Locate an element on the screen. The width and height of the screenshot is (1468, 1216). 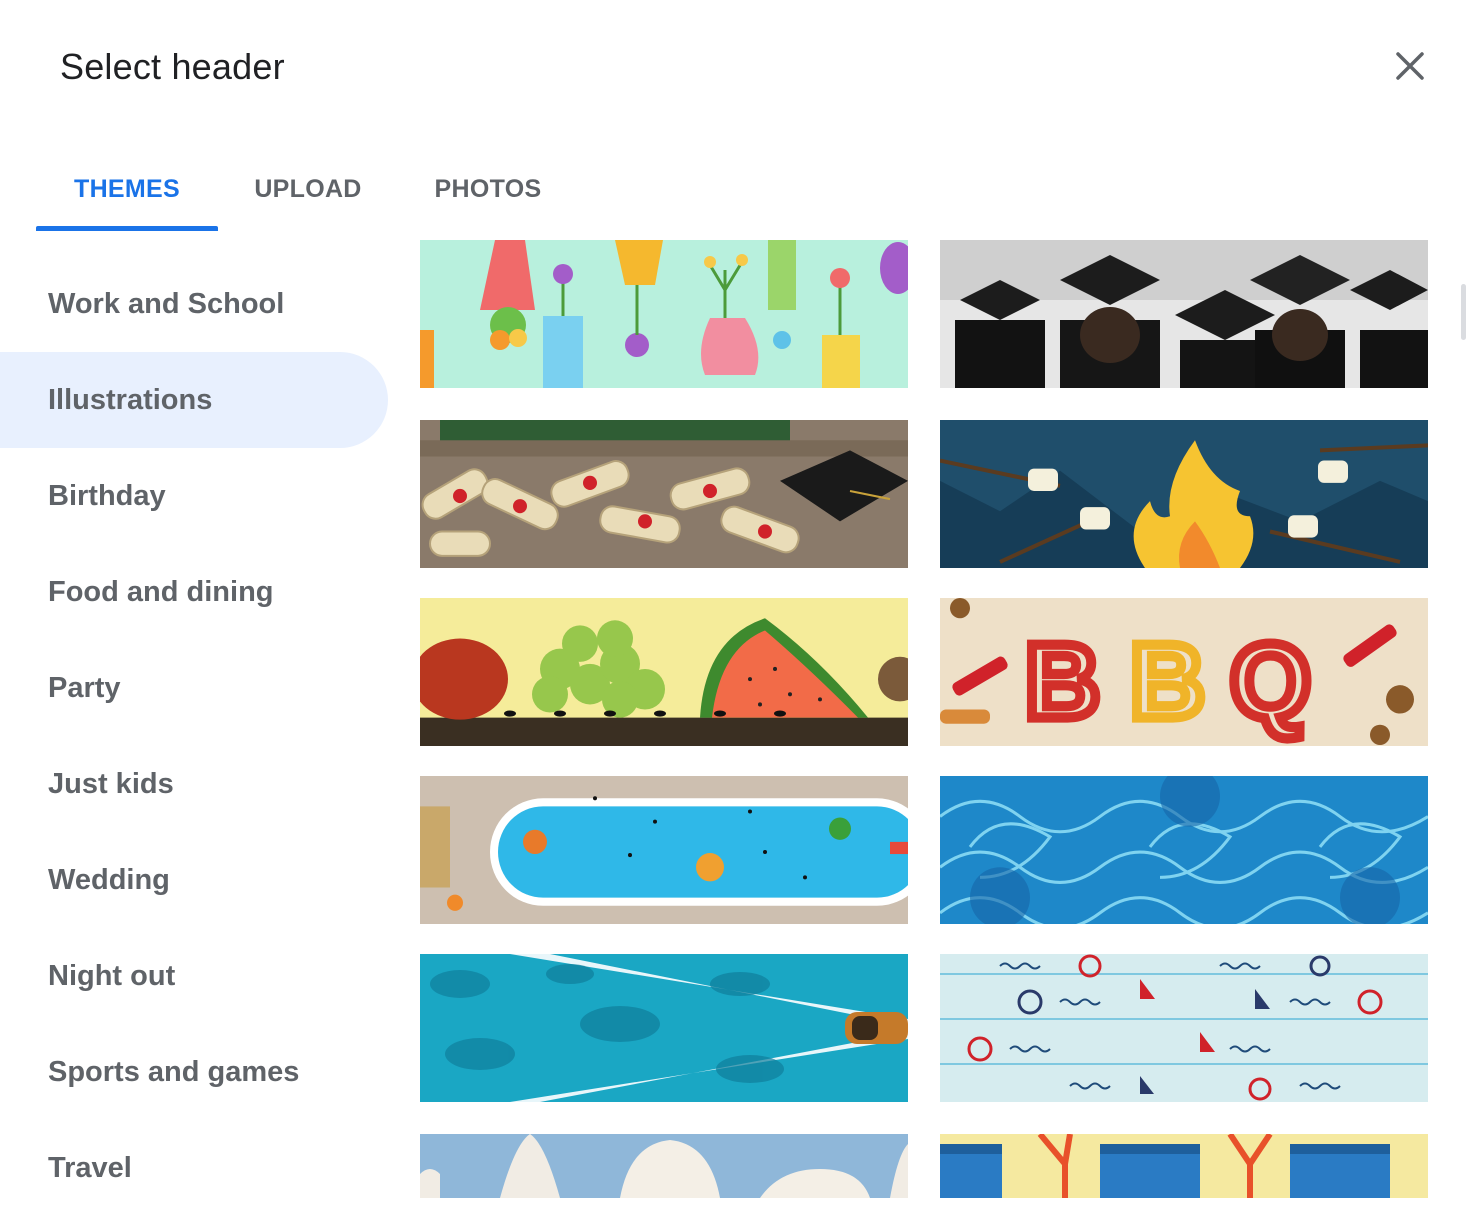
close-button is located at coordinates (1410, 66).